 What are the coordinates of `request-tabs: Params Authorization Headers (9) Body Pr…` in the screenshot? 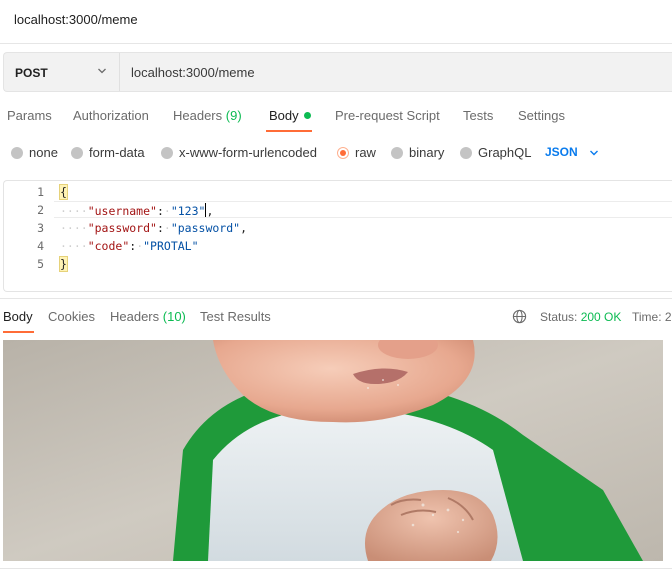 It's located at (336, 118).